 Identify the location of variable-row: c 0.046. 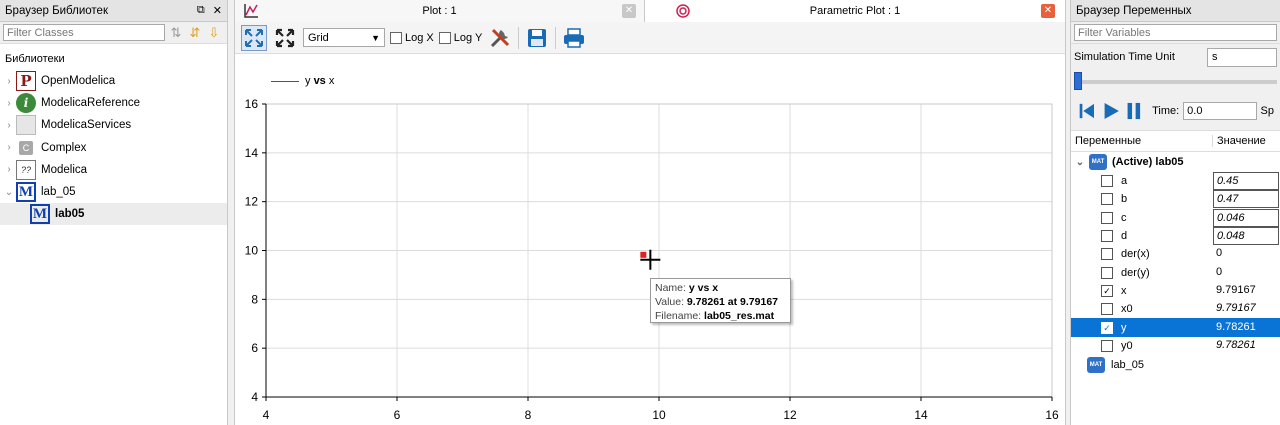
(1175, 217).